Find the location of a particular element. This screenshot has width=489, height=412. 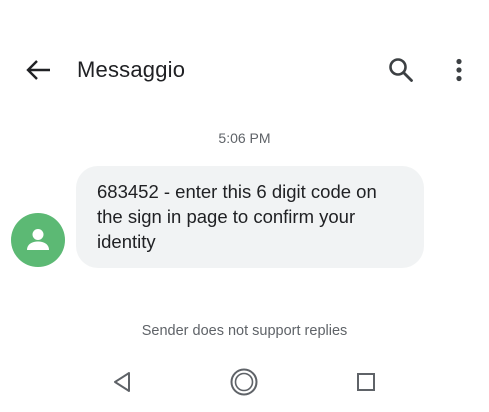

nav-recents-button is located at coordinates (366, 382).